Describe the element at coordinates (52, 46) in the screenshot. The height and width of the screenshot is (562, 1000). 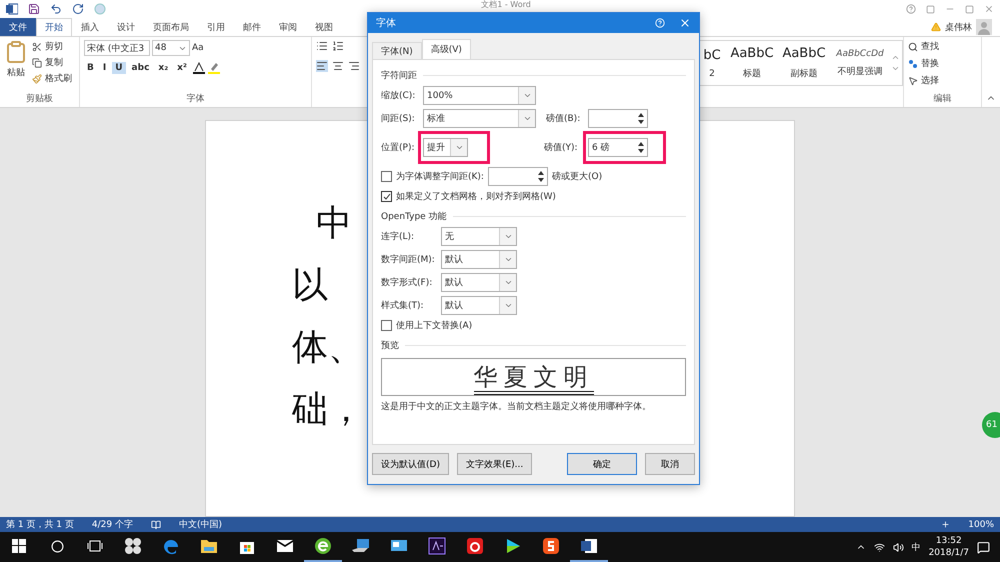
I see `cut-button: 剪切` at that location.